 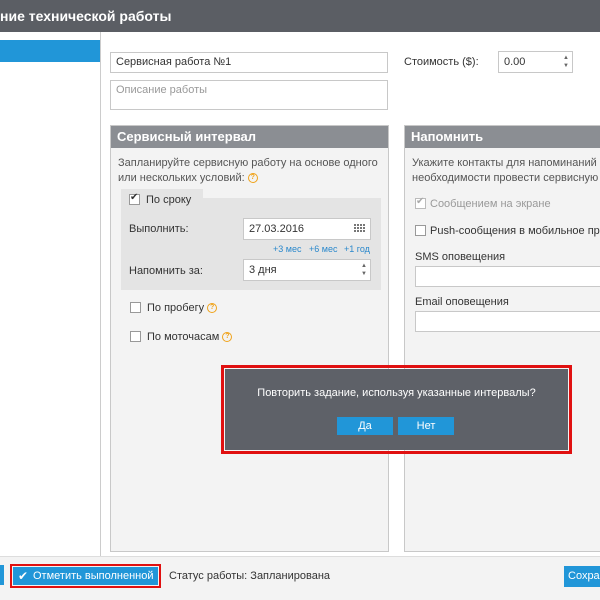 I want to click on on-screen-checkbox, so click(x=420, y=202).